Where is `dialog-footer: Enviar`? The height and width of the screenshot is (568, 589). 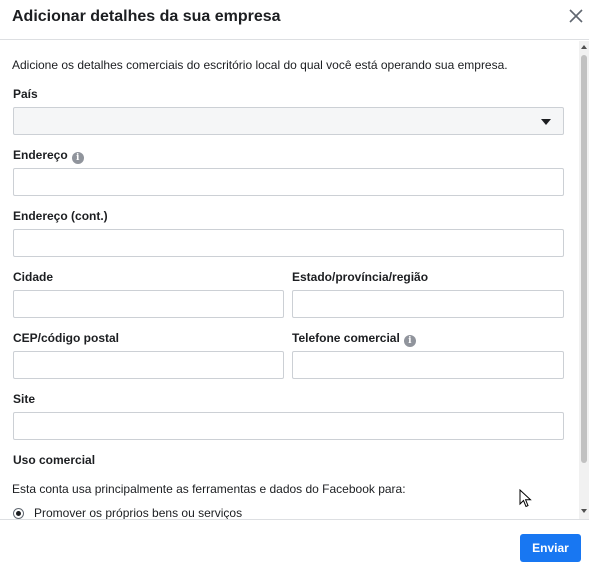 dialog-footer: Enviar is located at coordinates (294, 543).